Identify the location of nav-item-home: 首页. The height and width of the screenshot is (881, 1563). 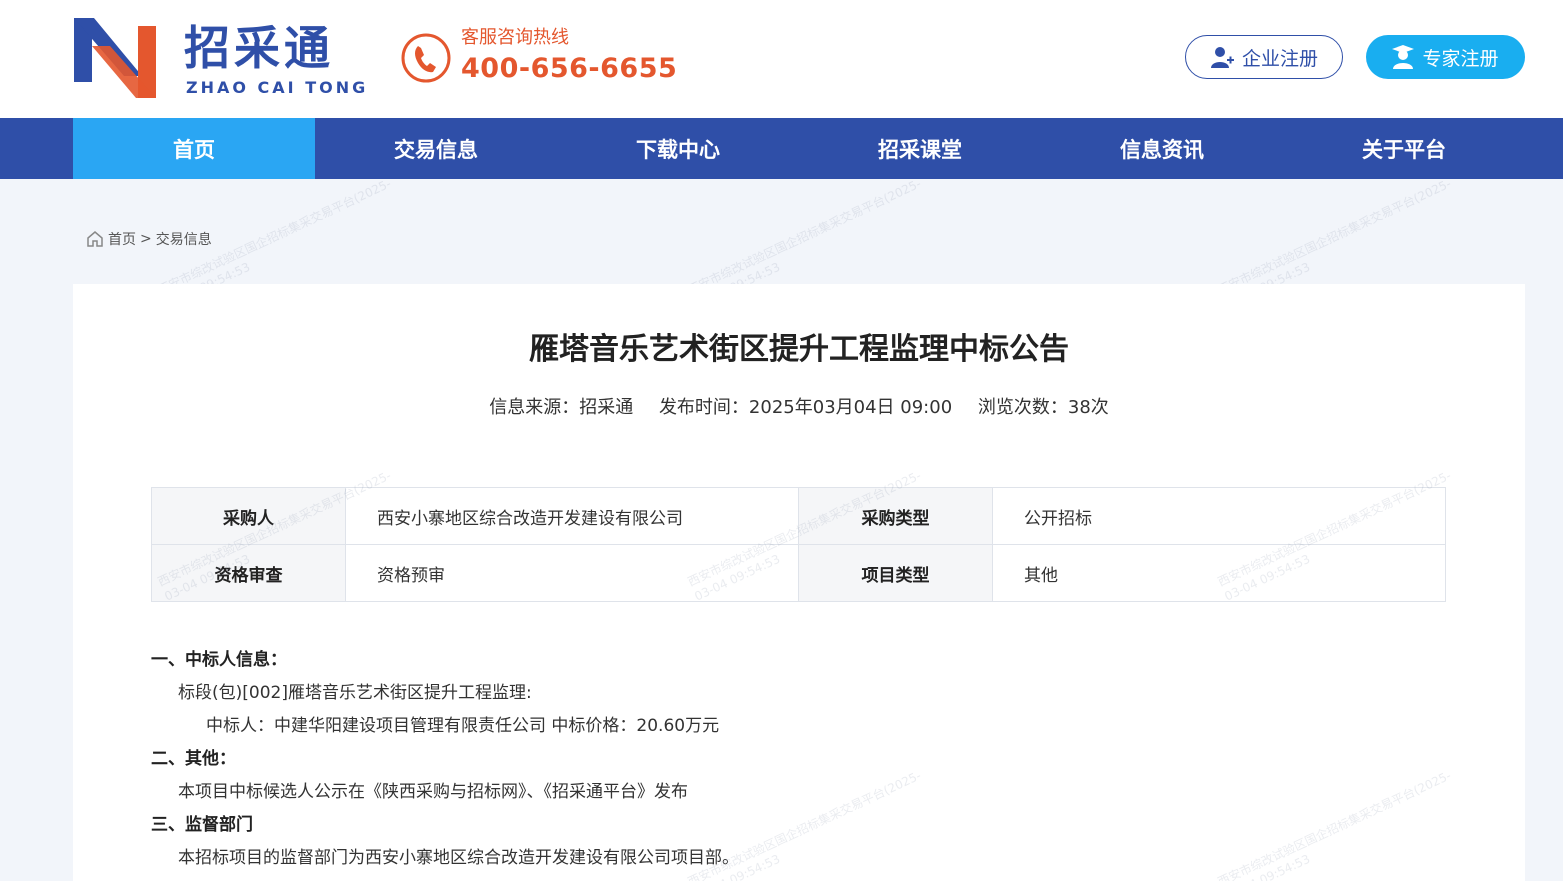
(194, 148).